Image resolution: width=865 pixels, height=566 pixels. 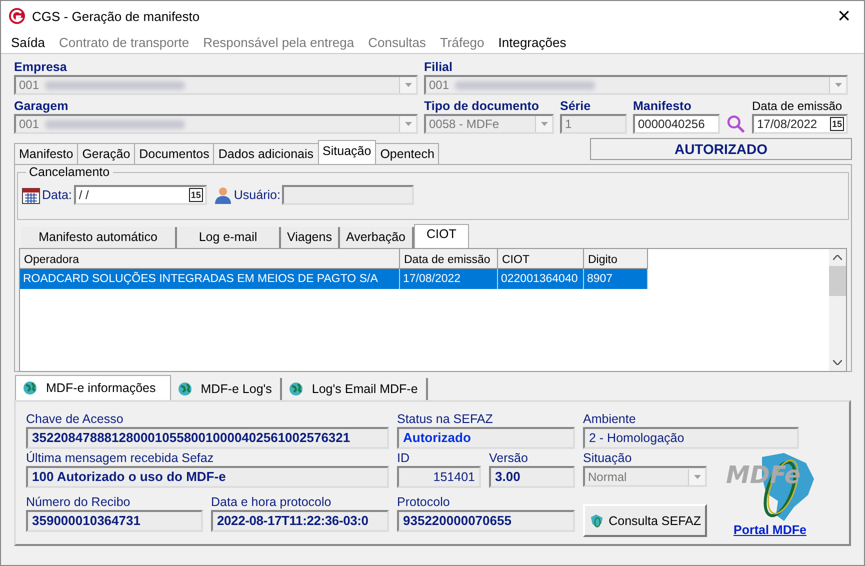 I want to click on dropdown-button, so click(x=696, y=476).